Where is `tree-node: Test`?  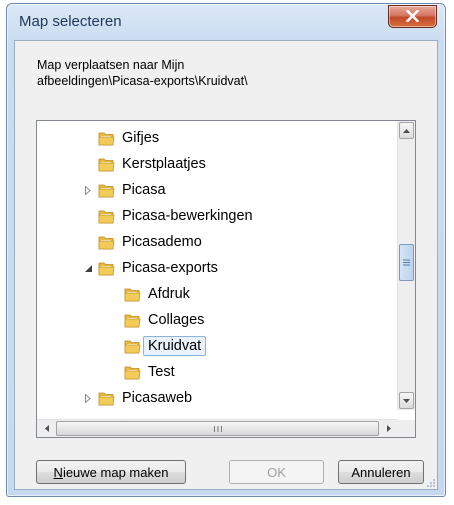
tree-node: Test is located at coordinates (141, 372).